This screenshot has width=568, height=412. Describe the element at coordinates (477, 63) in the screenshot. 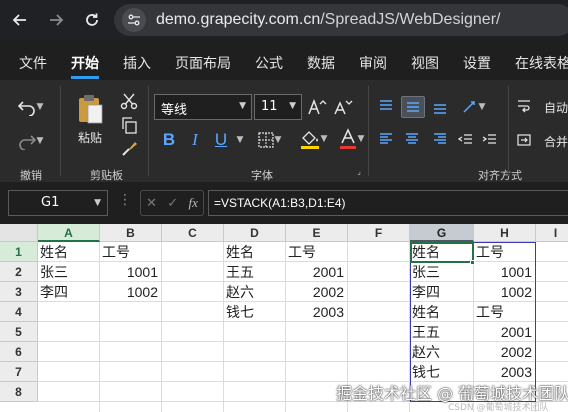

I see `tab-settings: 设置` at that location.